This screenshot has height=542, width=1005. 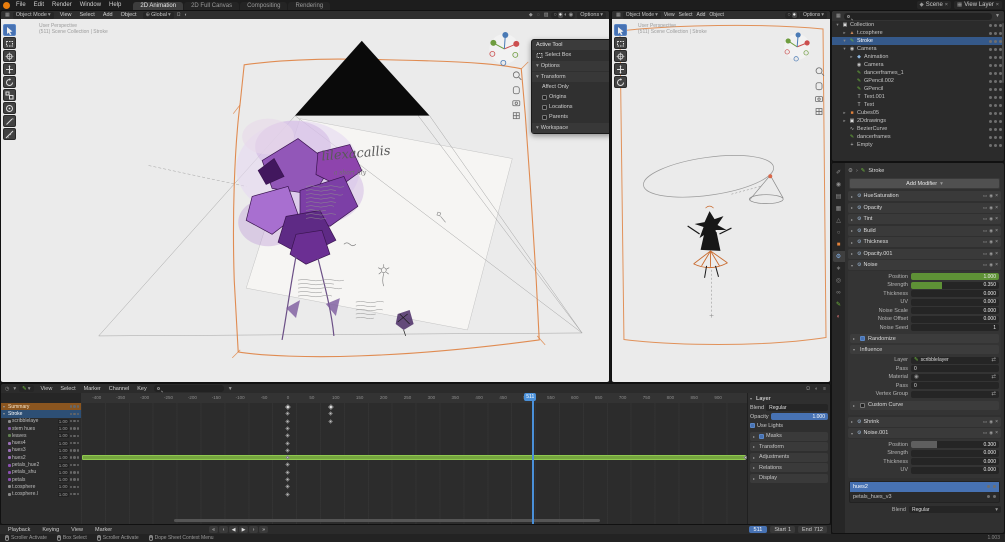 I want to click on properties-tab: ✎, so click(x=839, y=304).